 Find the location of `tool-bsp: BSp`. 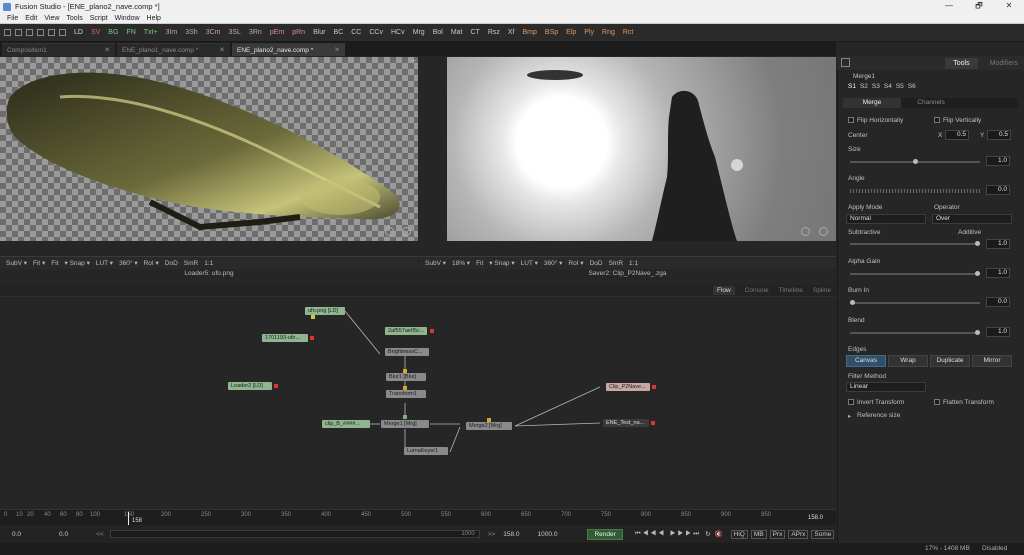

tool-bsp: BSp is located at coordinates (551, 32).